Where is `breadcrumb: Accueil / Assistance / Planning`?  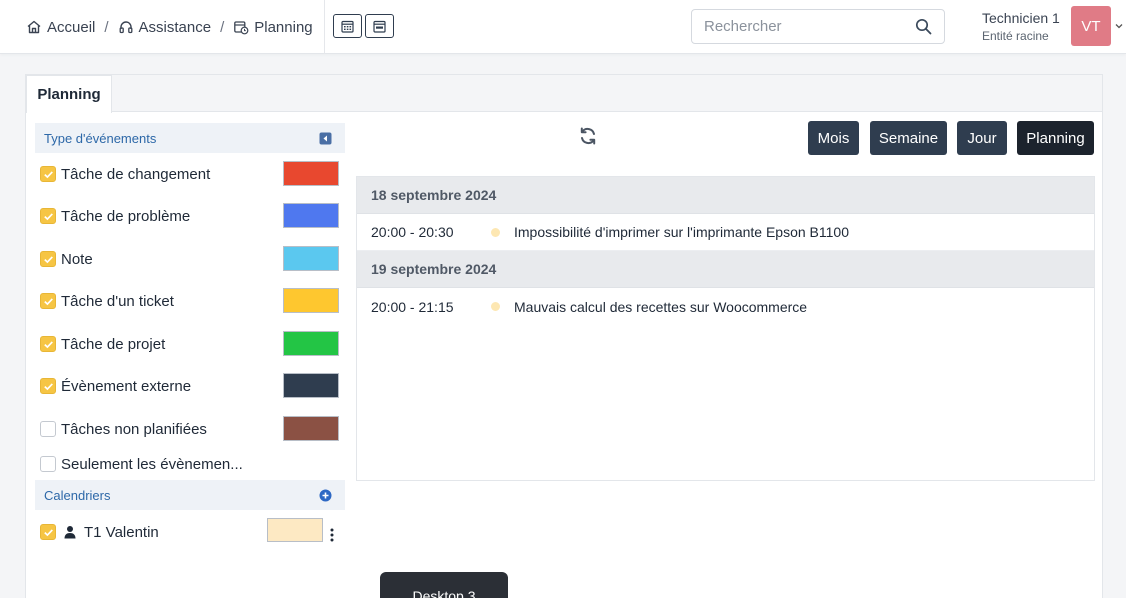 breadcrumb: Accueil / Assistance / Planning is located at coordinates (169, 27).